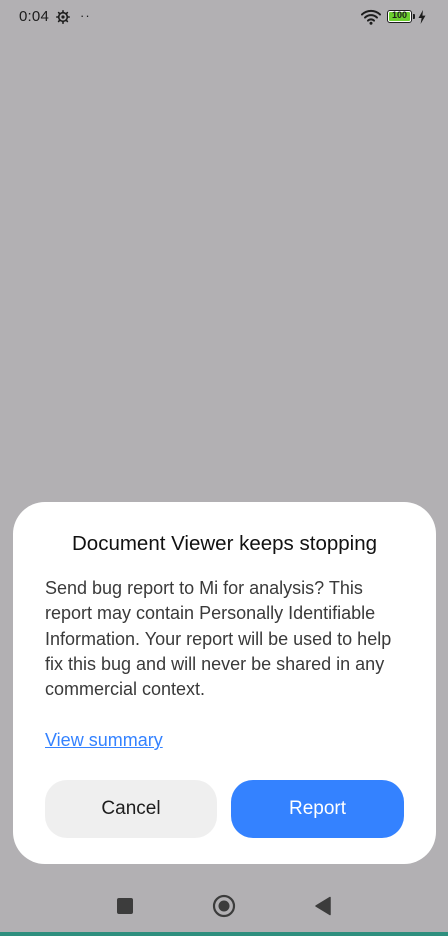  I want to click on battery-icon: 100, so click(399, 16).